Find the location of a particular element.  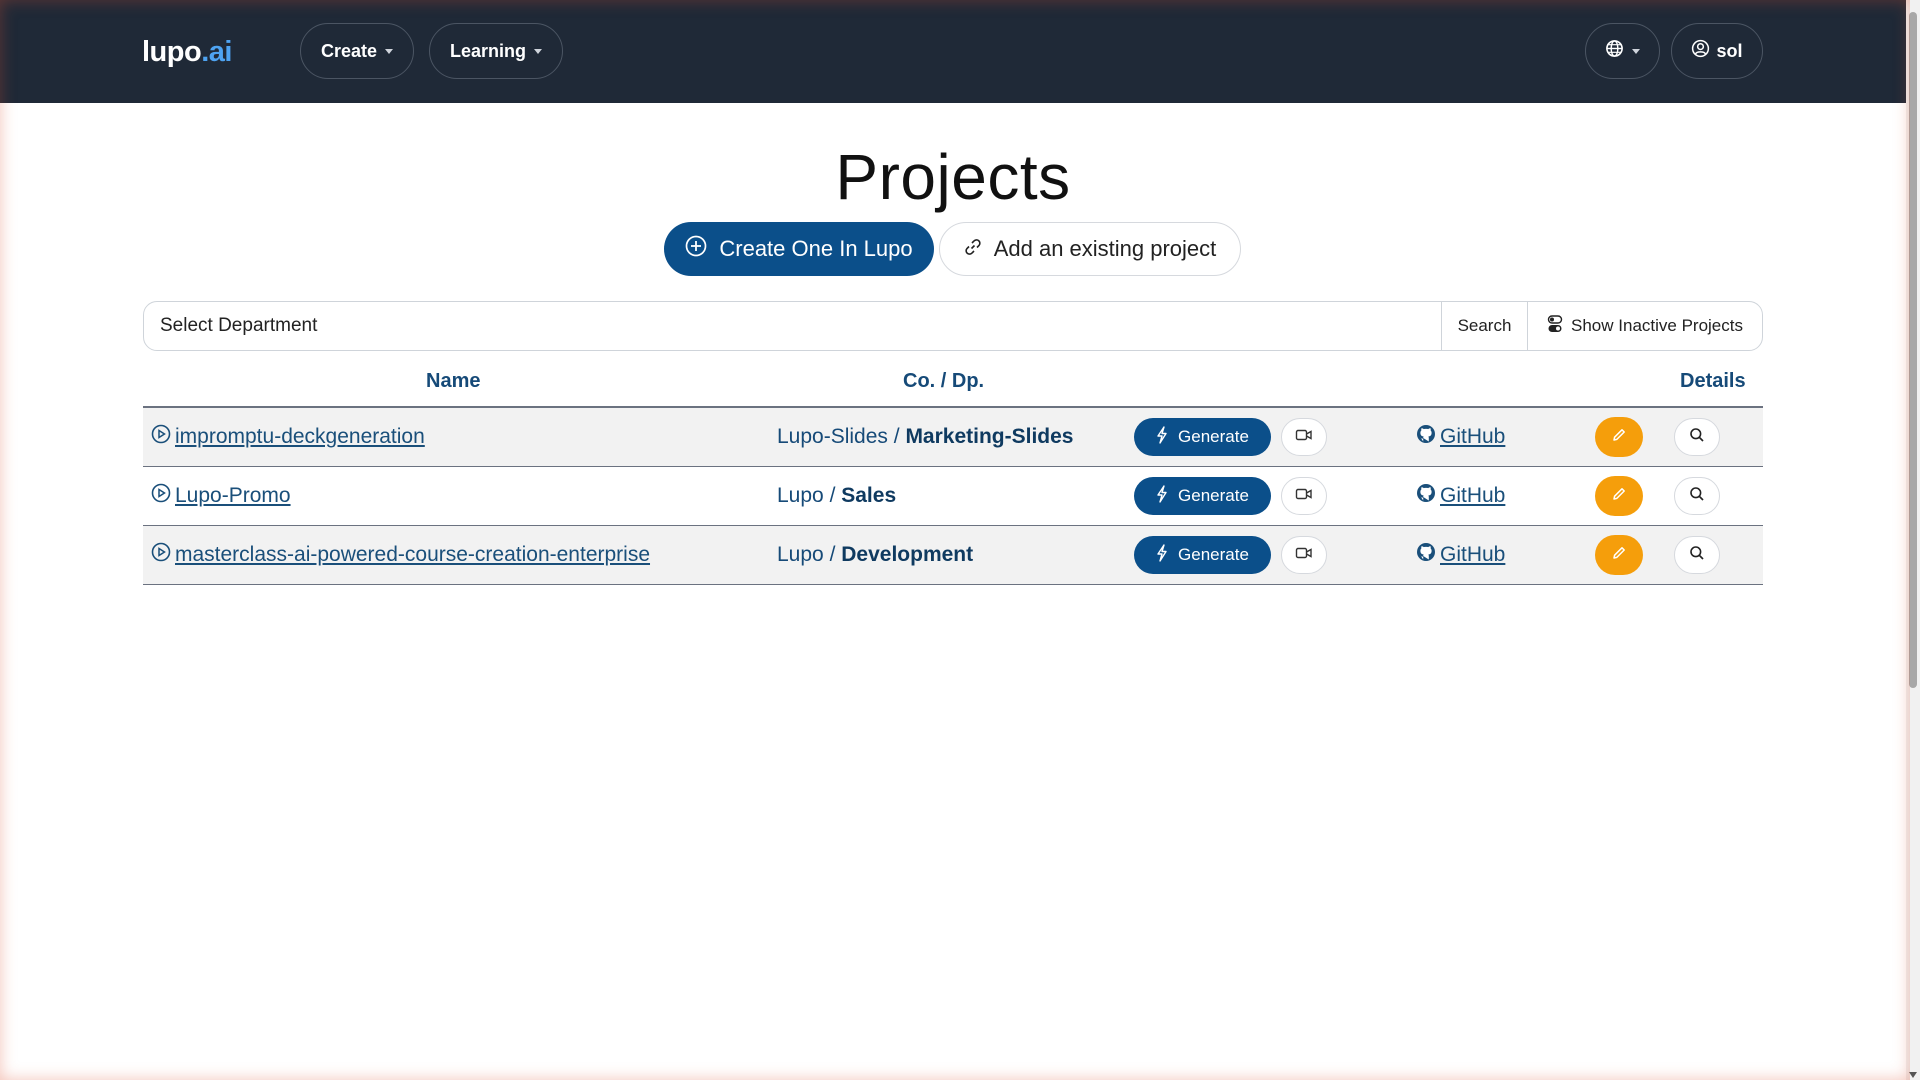

user-name: sol is located at coordinates (1729, 50).